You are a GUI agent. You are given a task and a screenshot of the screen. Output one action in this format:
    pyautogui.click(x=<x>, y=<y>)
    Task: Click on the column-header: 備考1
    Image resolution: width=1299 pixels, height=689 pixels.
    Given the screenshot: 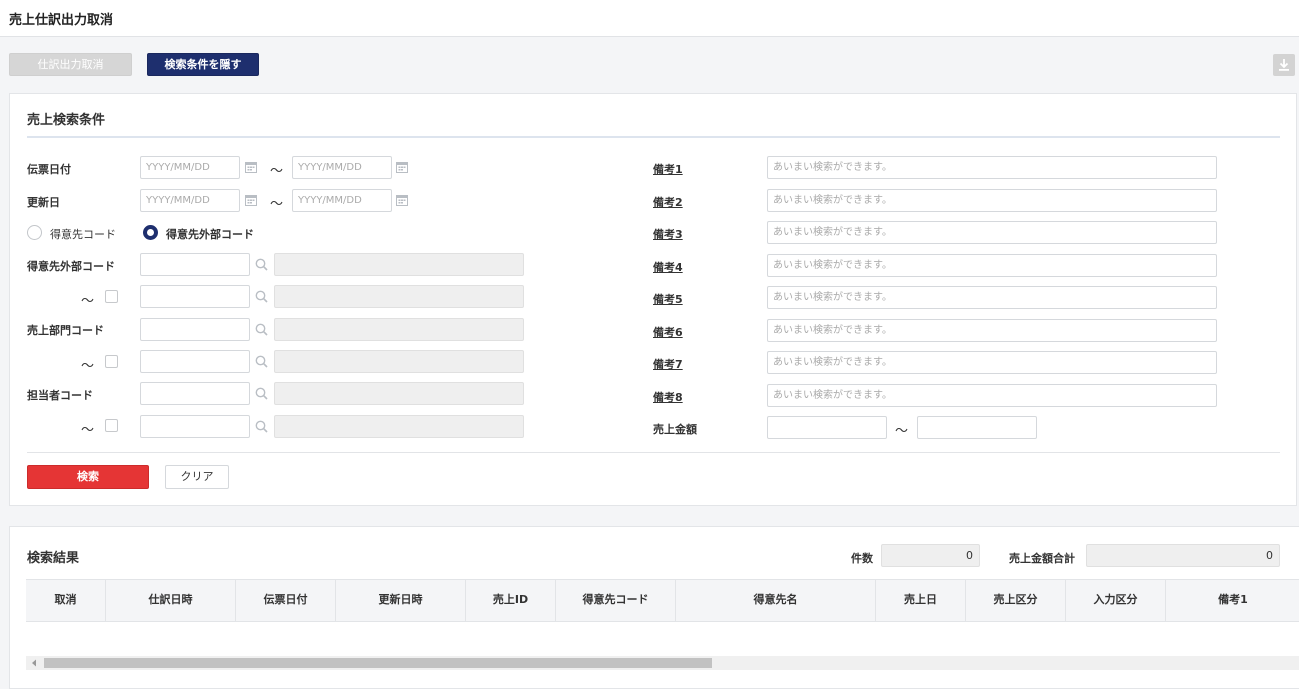 What is the action you would take?
    pyautogui.click(x=1232, y=600)
    